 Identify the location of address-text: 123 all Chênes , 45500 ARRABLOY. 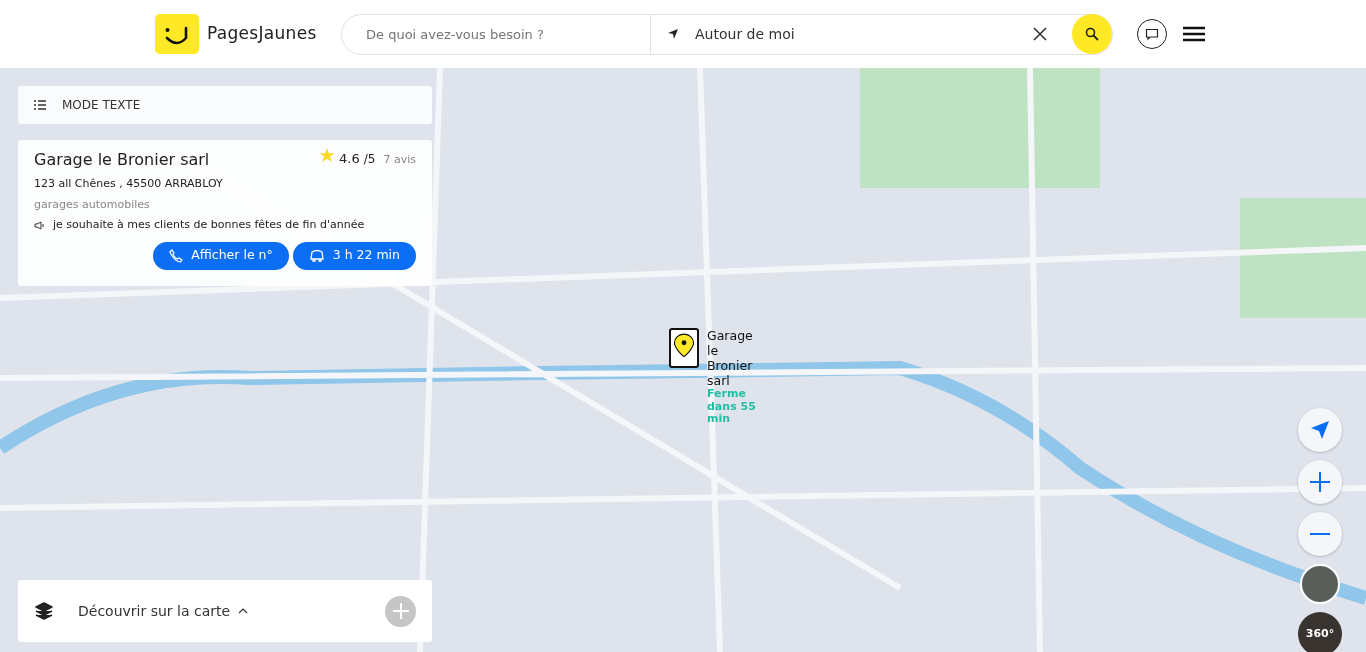
(129, 184).